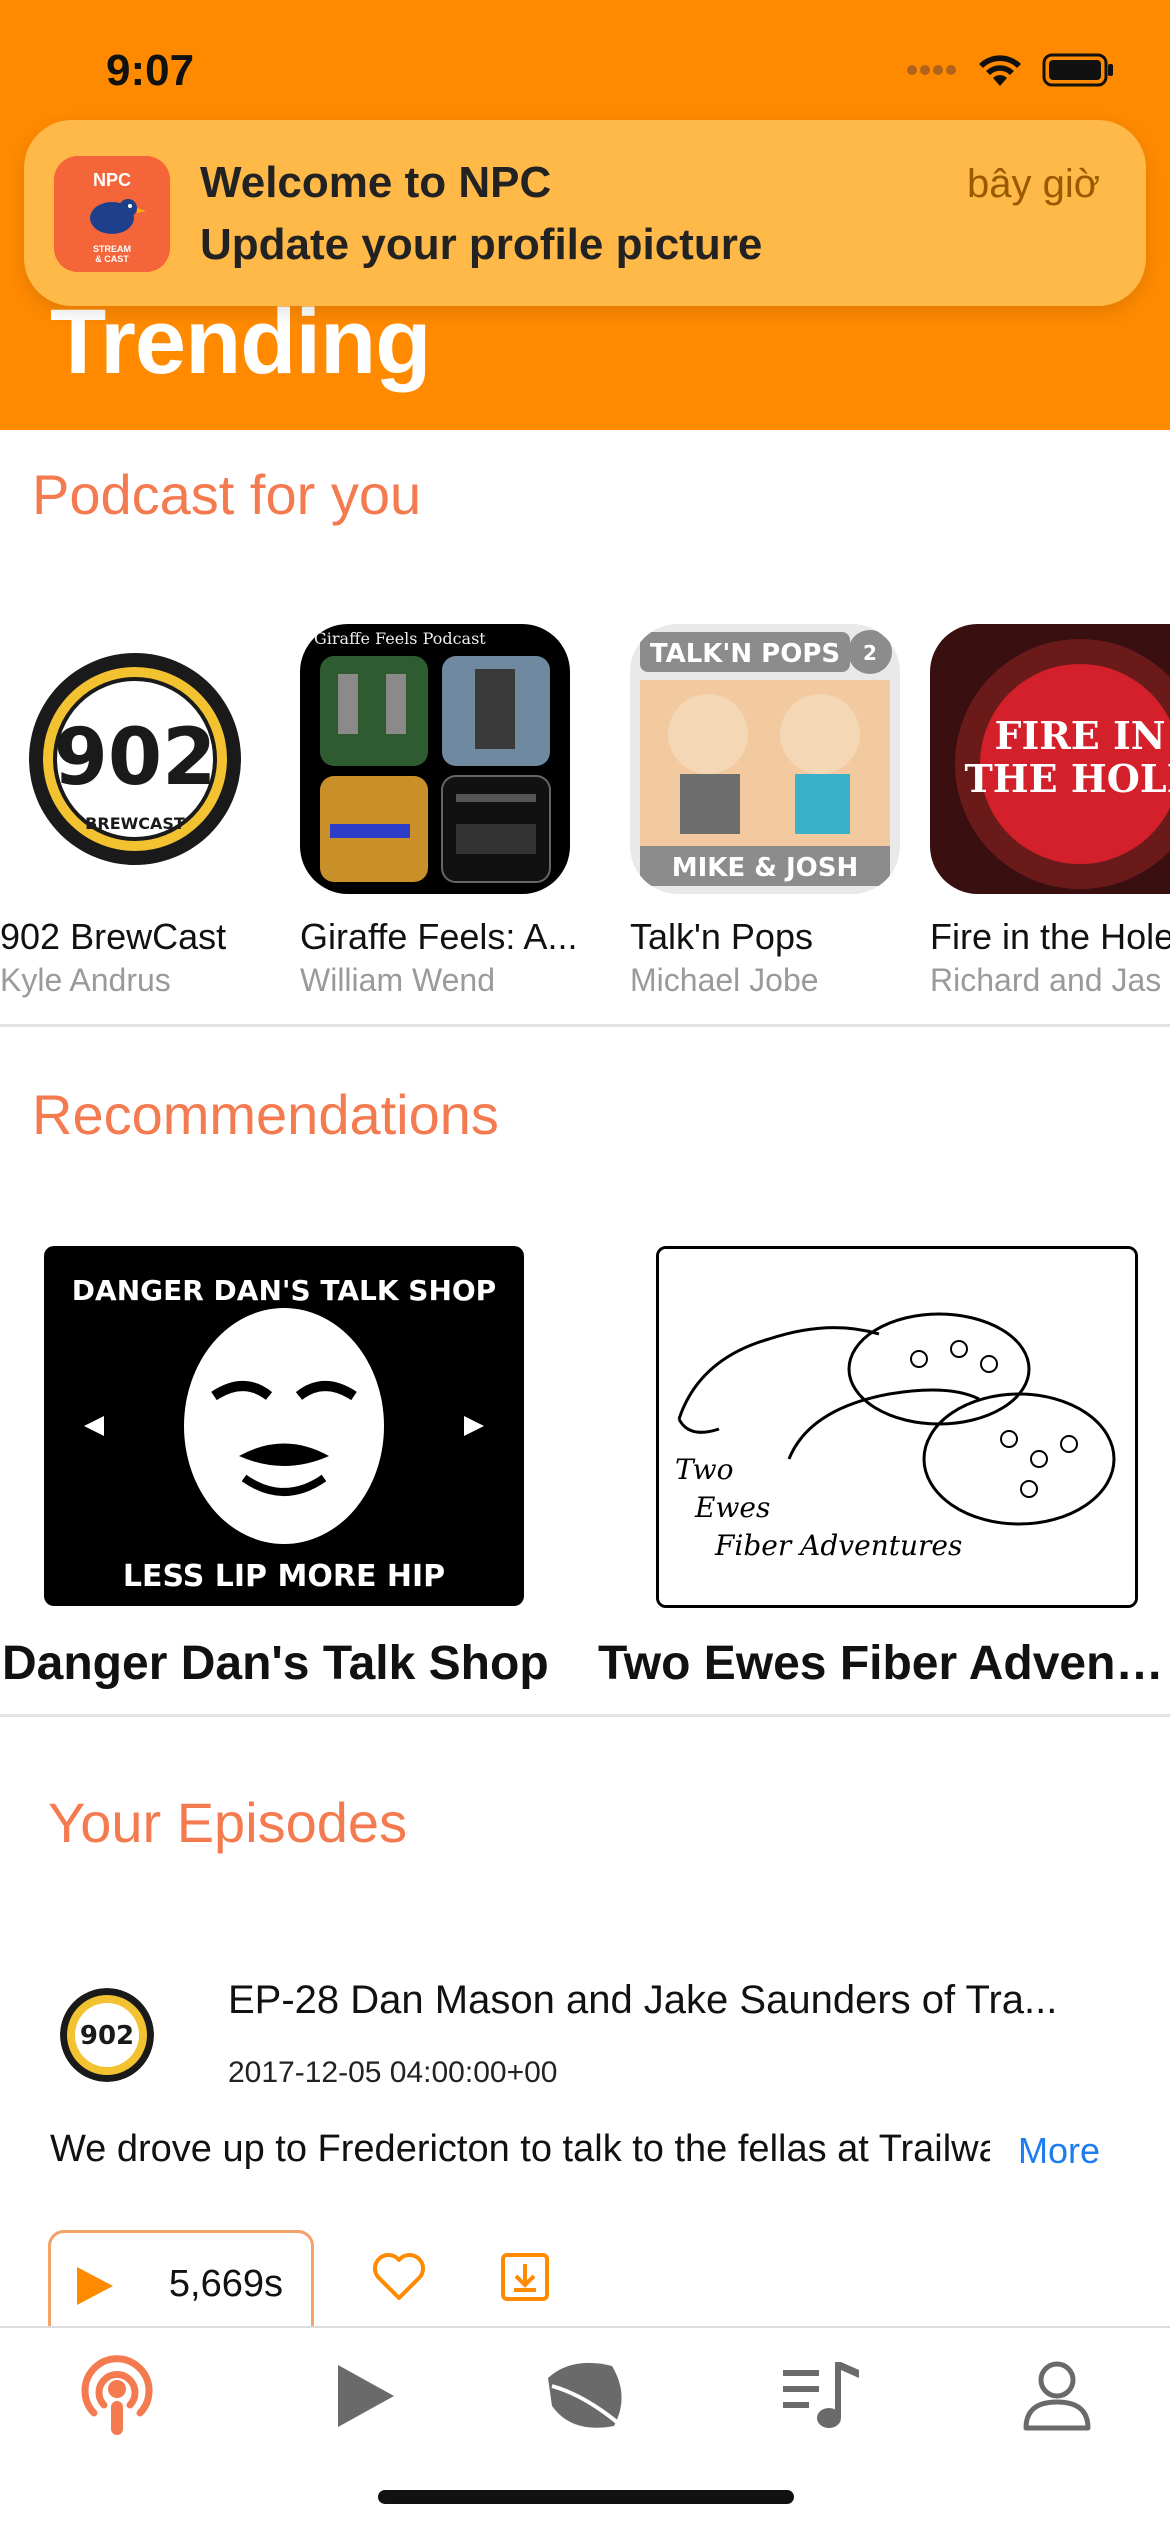  What do you see at coordinates (135, 823) in the screenshot?
I see `svg-text: BREWCAST` at bounding box center [135, 823].